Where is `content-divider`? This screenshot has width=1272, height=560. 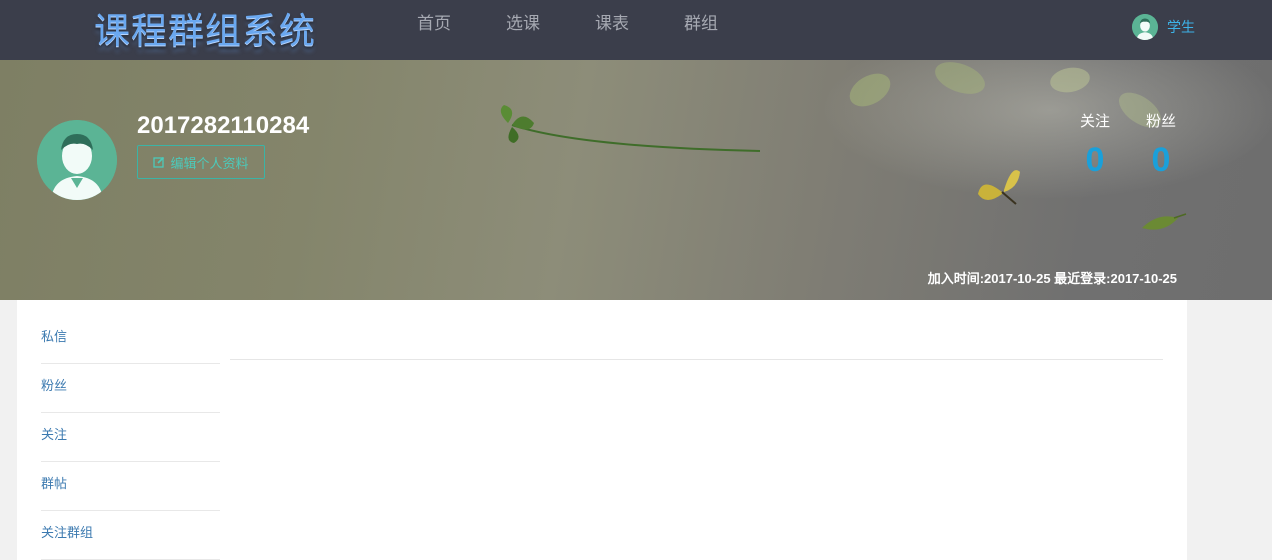 content-divider is located at coordinates (696, 359).